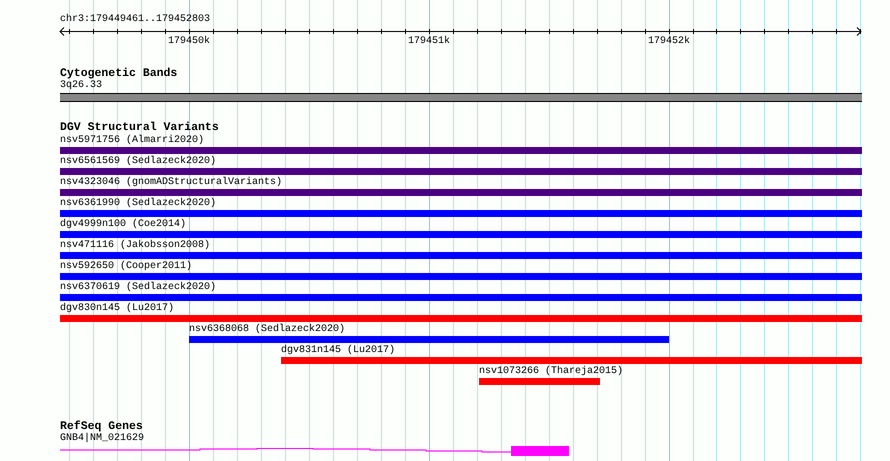  Describe the element at coordinates (139, 127) in the screenshot. I see `track-title: DGV Structural Variants` at that location.